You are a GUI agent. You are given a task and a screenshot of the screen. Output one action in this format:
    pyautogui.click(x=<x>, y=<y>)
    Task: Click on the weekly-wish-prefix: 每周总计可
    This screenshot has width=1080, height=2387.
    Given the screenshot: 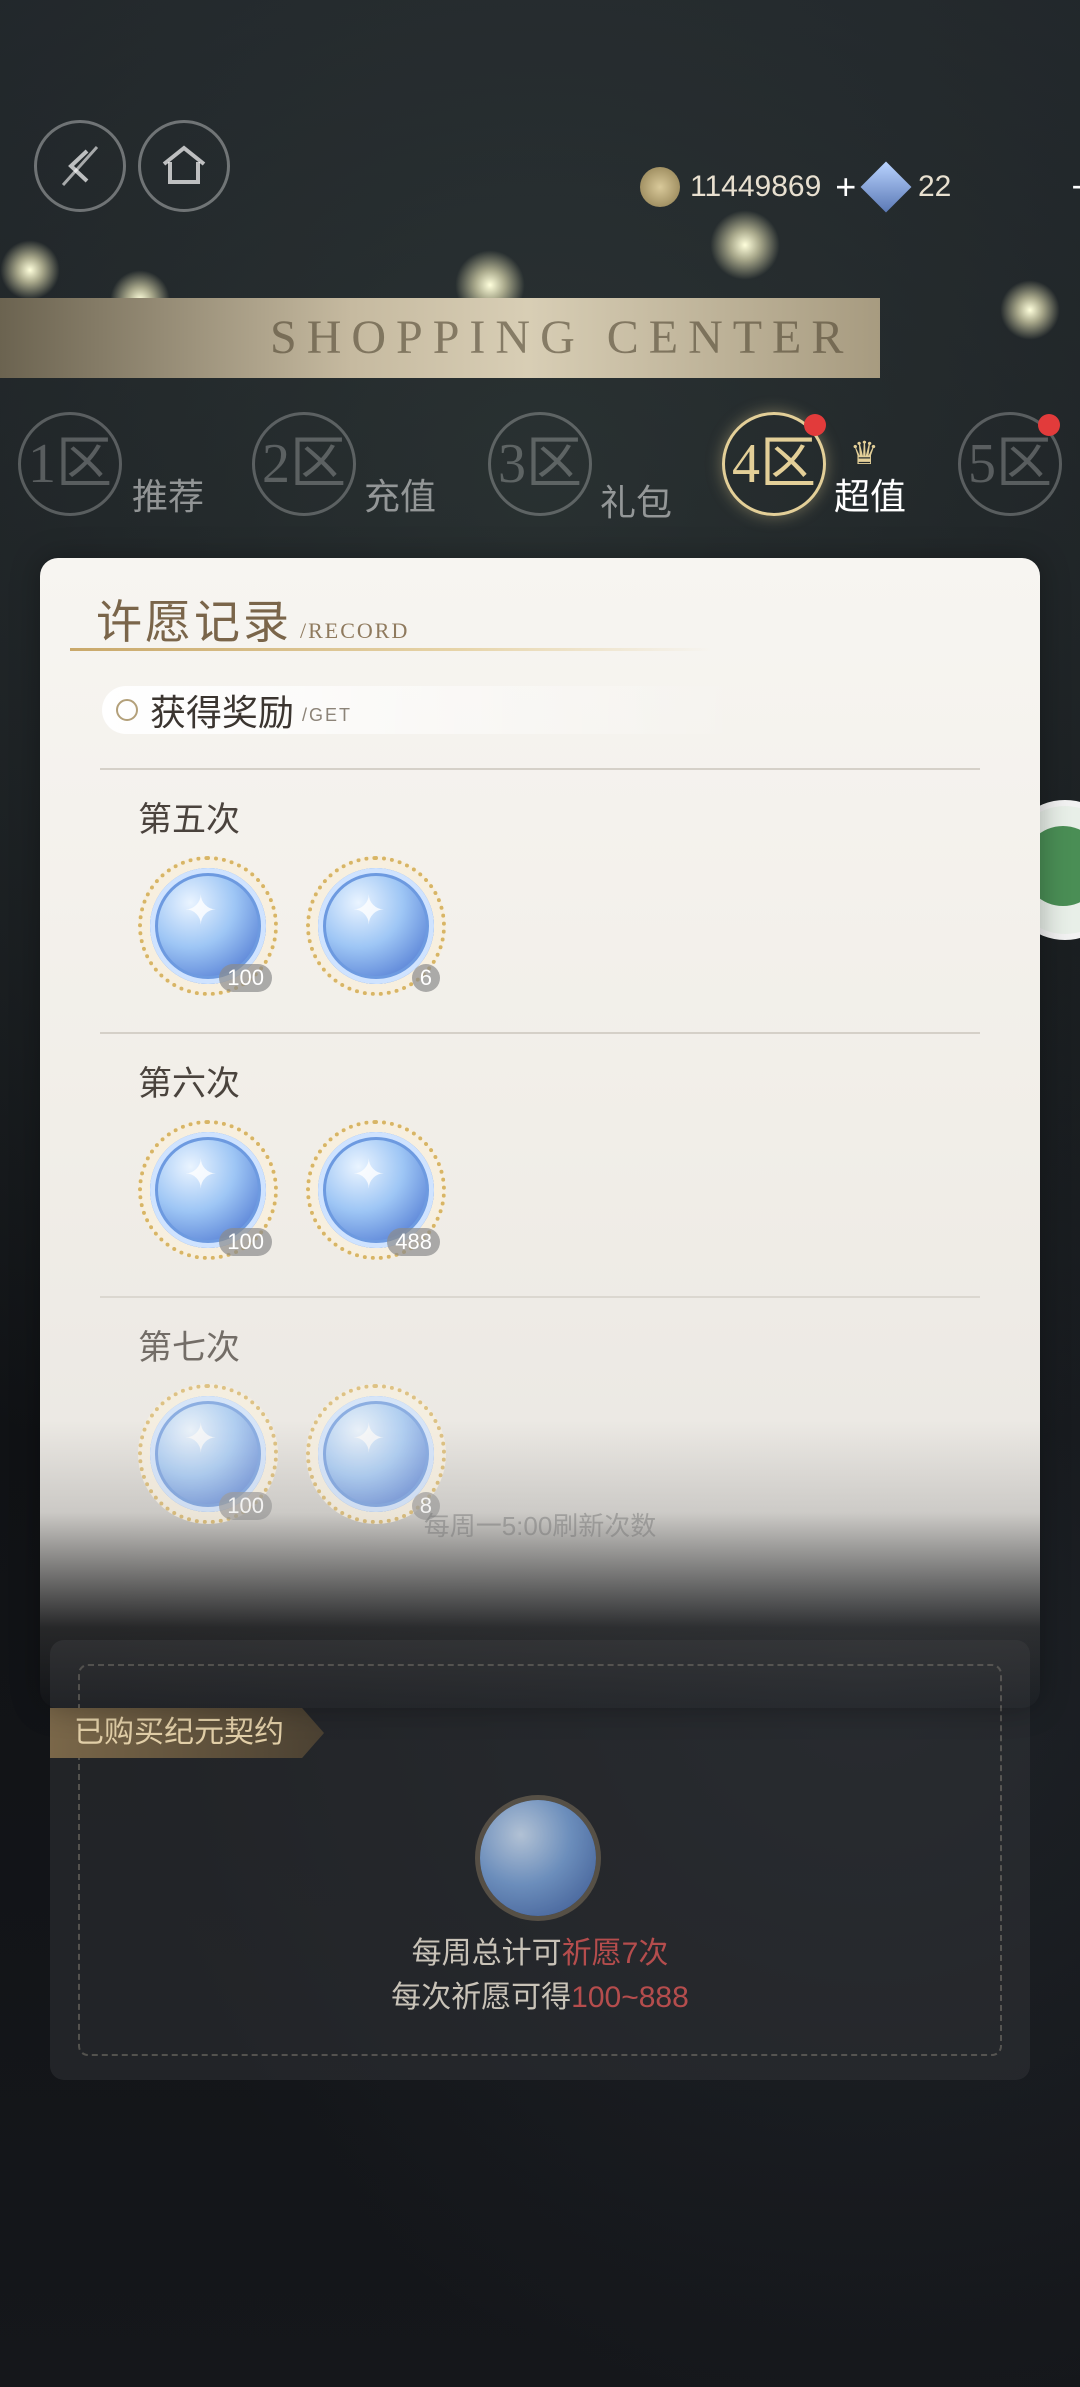 What is the action you would take?
    pyautogui.click(x=486, y=1953)
    